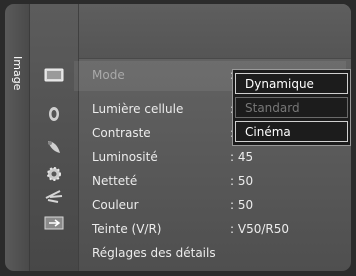 The width and height of the screenshot is (356, 276). Describe the element at coordinates (291, 83) in the screenshot. I see `dropdown-option-dynamic: Dynamique` at that location.